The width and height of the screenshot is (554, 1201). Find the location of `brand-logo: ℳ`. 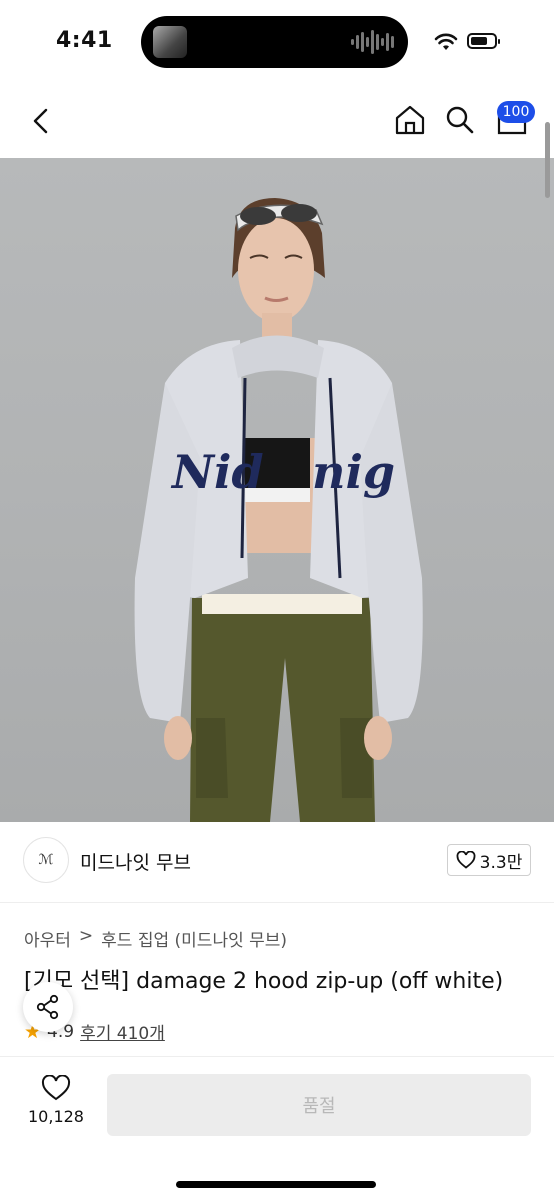

brand-logo: ℳ is located at coordinates (46, 860).